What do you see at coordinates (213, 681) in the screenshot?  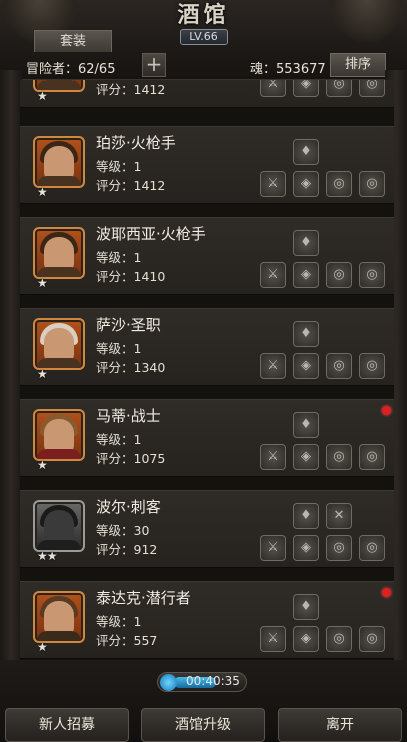 I see `timer-label: 00:40:35` at bounding box center [213, 681].